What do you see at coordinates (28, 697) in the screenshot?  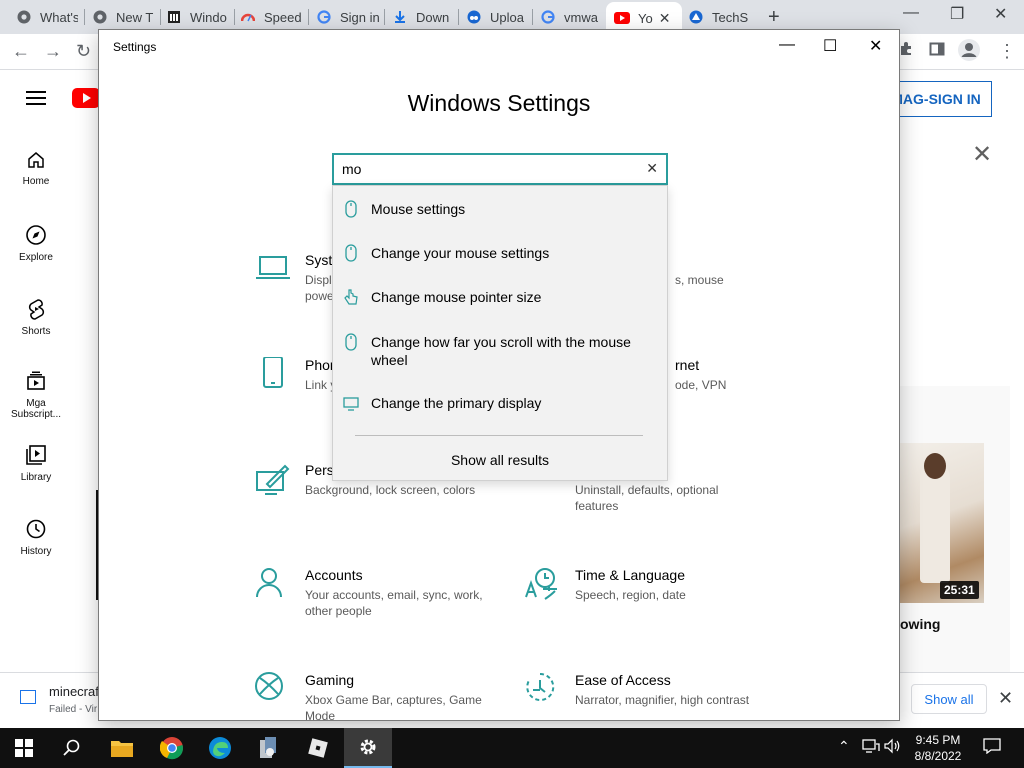 I see `file-icon` at bounding box center [28, 697].